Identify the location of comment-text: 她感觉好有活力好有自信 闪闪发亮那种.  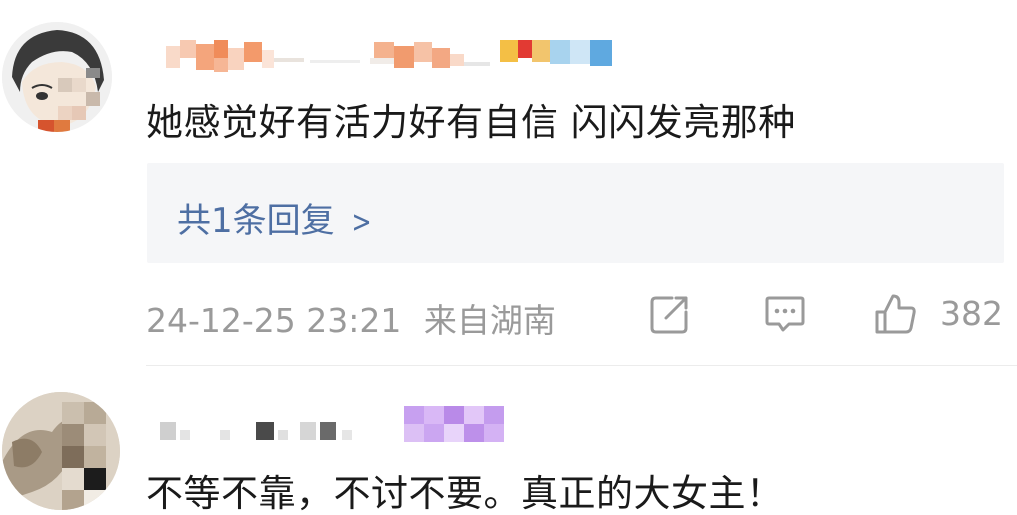
(471, 122).